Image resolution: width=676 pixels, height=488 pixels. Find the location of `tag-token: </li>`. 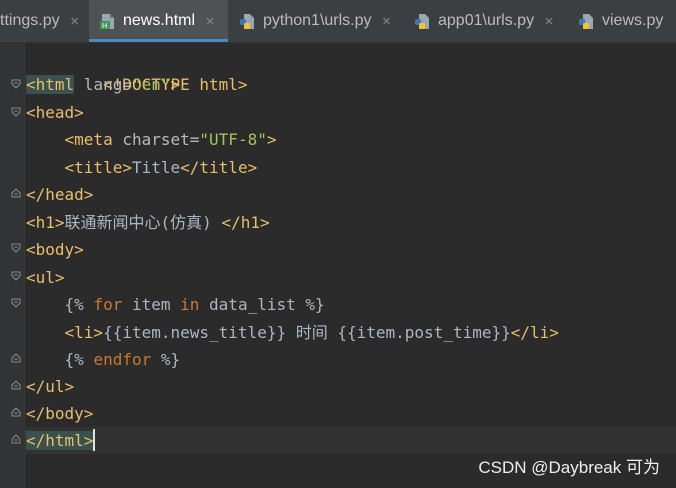

tag-token: </li> is located at coordinates (534, 332).